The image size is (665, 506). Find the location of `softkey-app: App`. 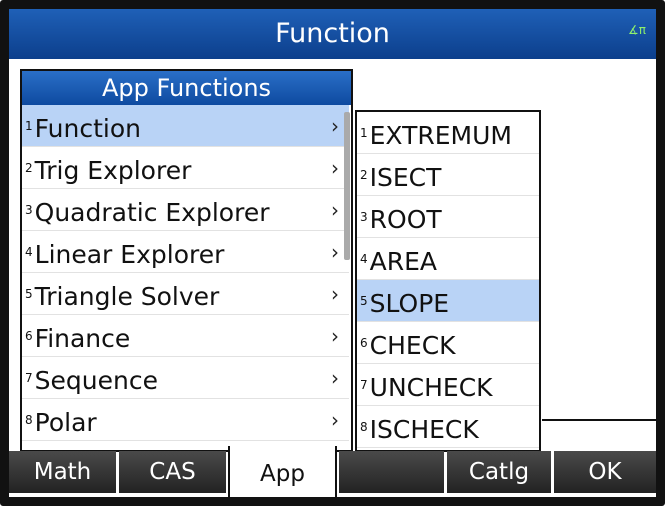

softkey-app: App is located at coordinates (282, 471).